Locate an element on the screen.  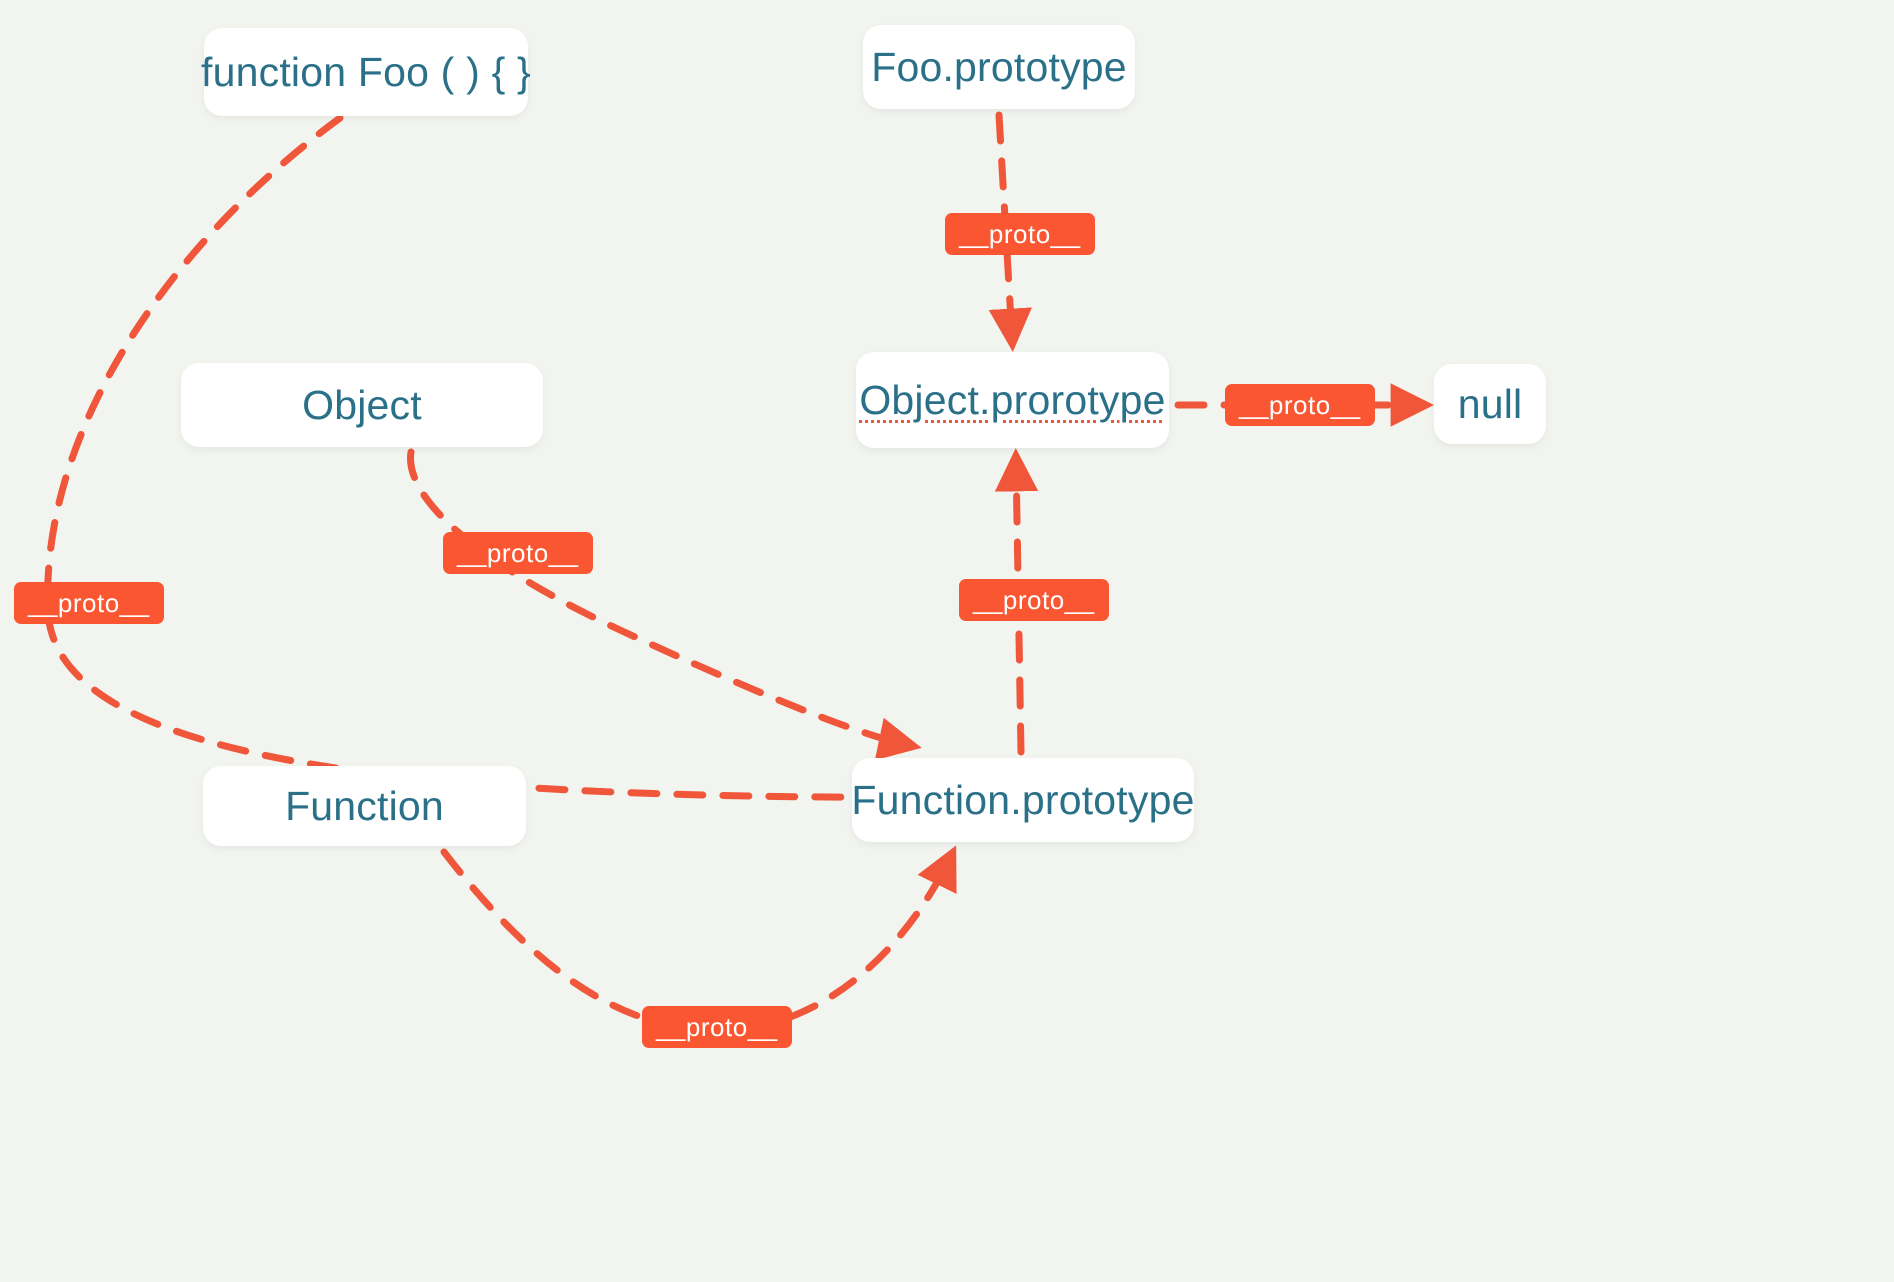
edge-label-object-to-function-prototype: __proto__ is located at coordinates (518, 553).